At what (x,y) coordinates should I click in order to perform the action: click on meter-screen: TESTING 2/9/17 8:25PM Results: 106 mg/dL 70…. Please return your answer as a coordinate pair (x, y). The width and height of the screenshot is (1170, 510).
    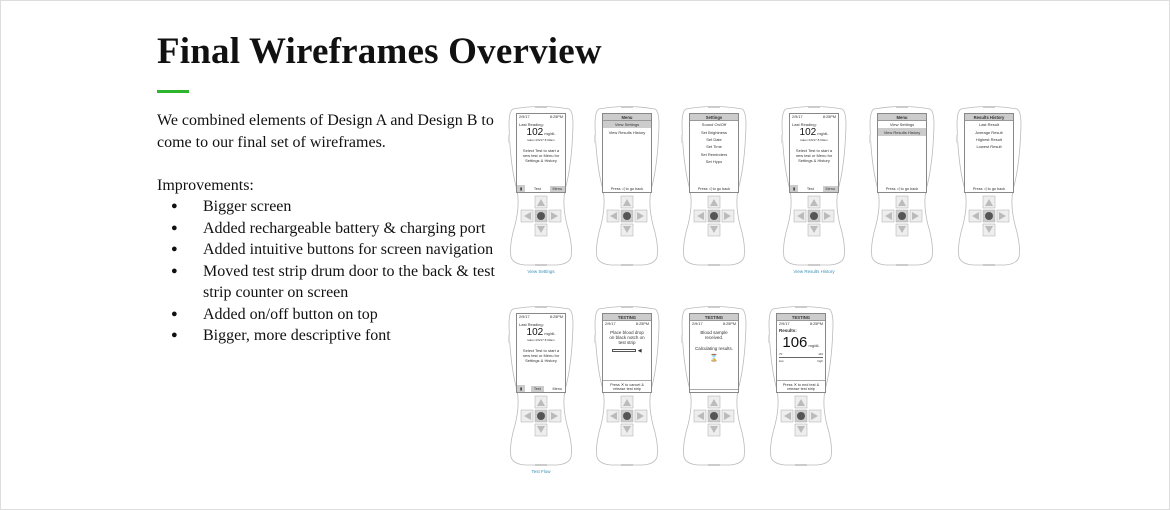
    Looking at the image, I should click on (801, 353).